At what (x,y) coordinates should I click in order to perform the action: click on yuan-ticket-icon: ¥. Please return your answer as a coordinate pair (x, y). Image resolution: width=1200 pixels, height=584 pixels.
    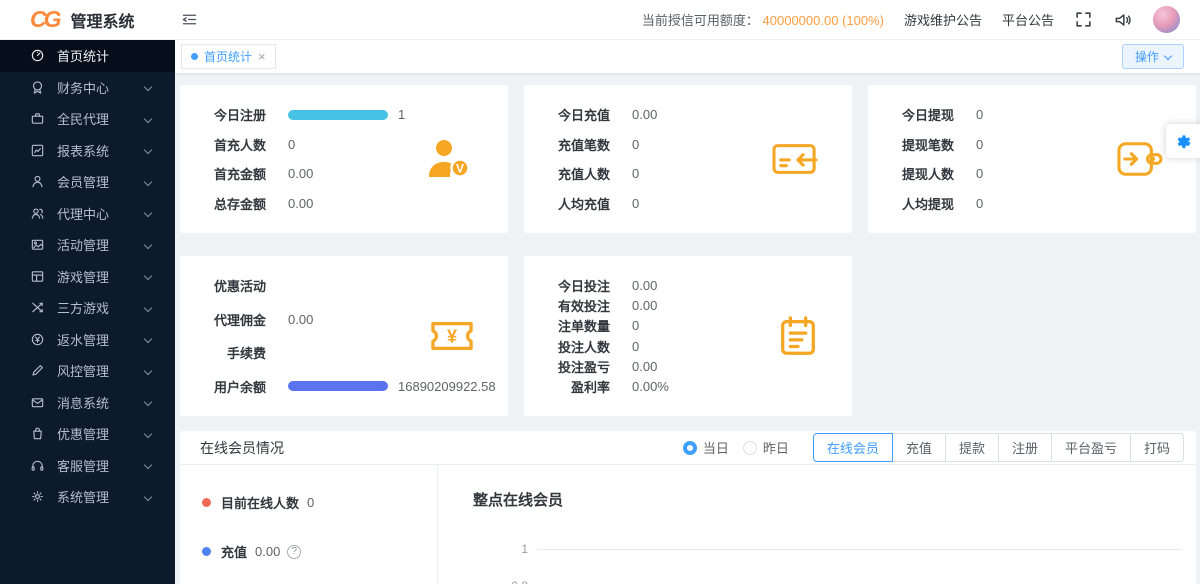
    Looking at the image, I should click on (452, 336).